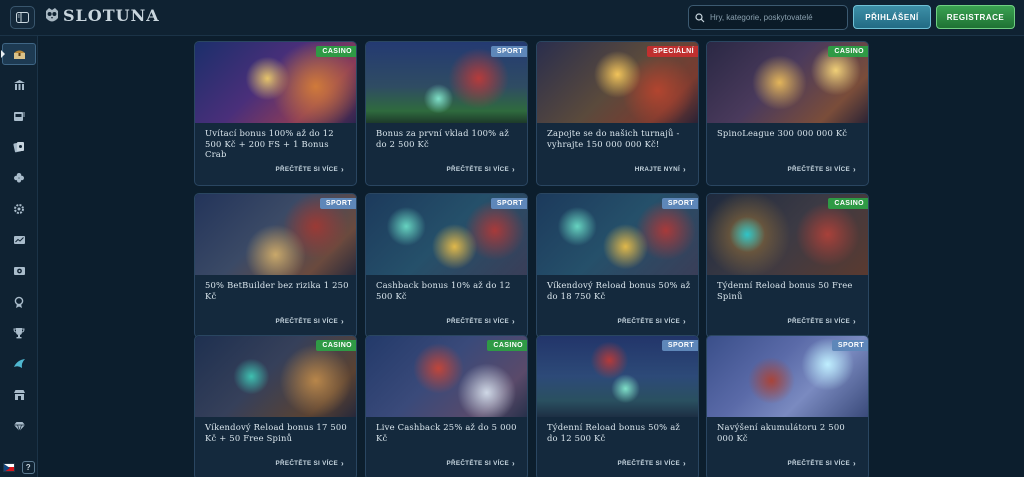 The height and width of the screenshot is (477, 1024). I want to click on promo-title: SpinoLeague 300 000 000 Kč, so click(782, 133).